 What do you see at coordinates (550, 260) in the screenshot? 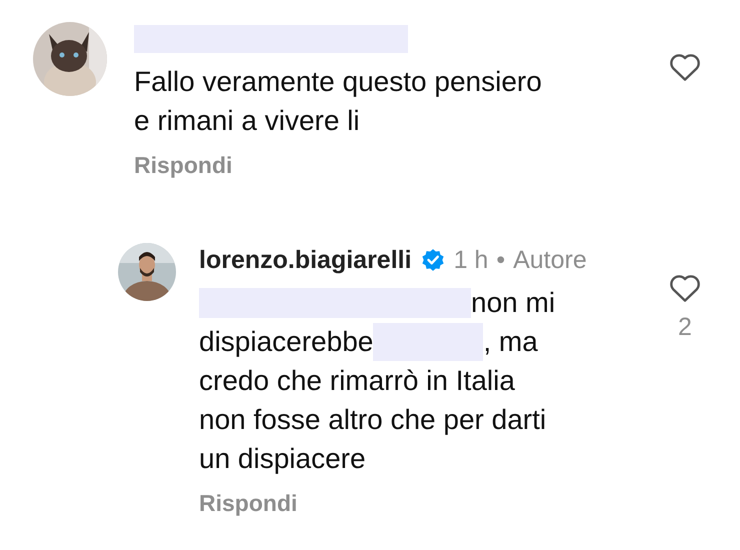
I see `author-label: Autore` at bounding box center [550, 260].